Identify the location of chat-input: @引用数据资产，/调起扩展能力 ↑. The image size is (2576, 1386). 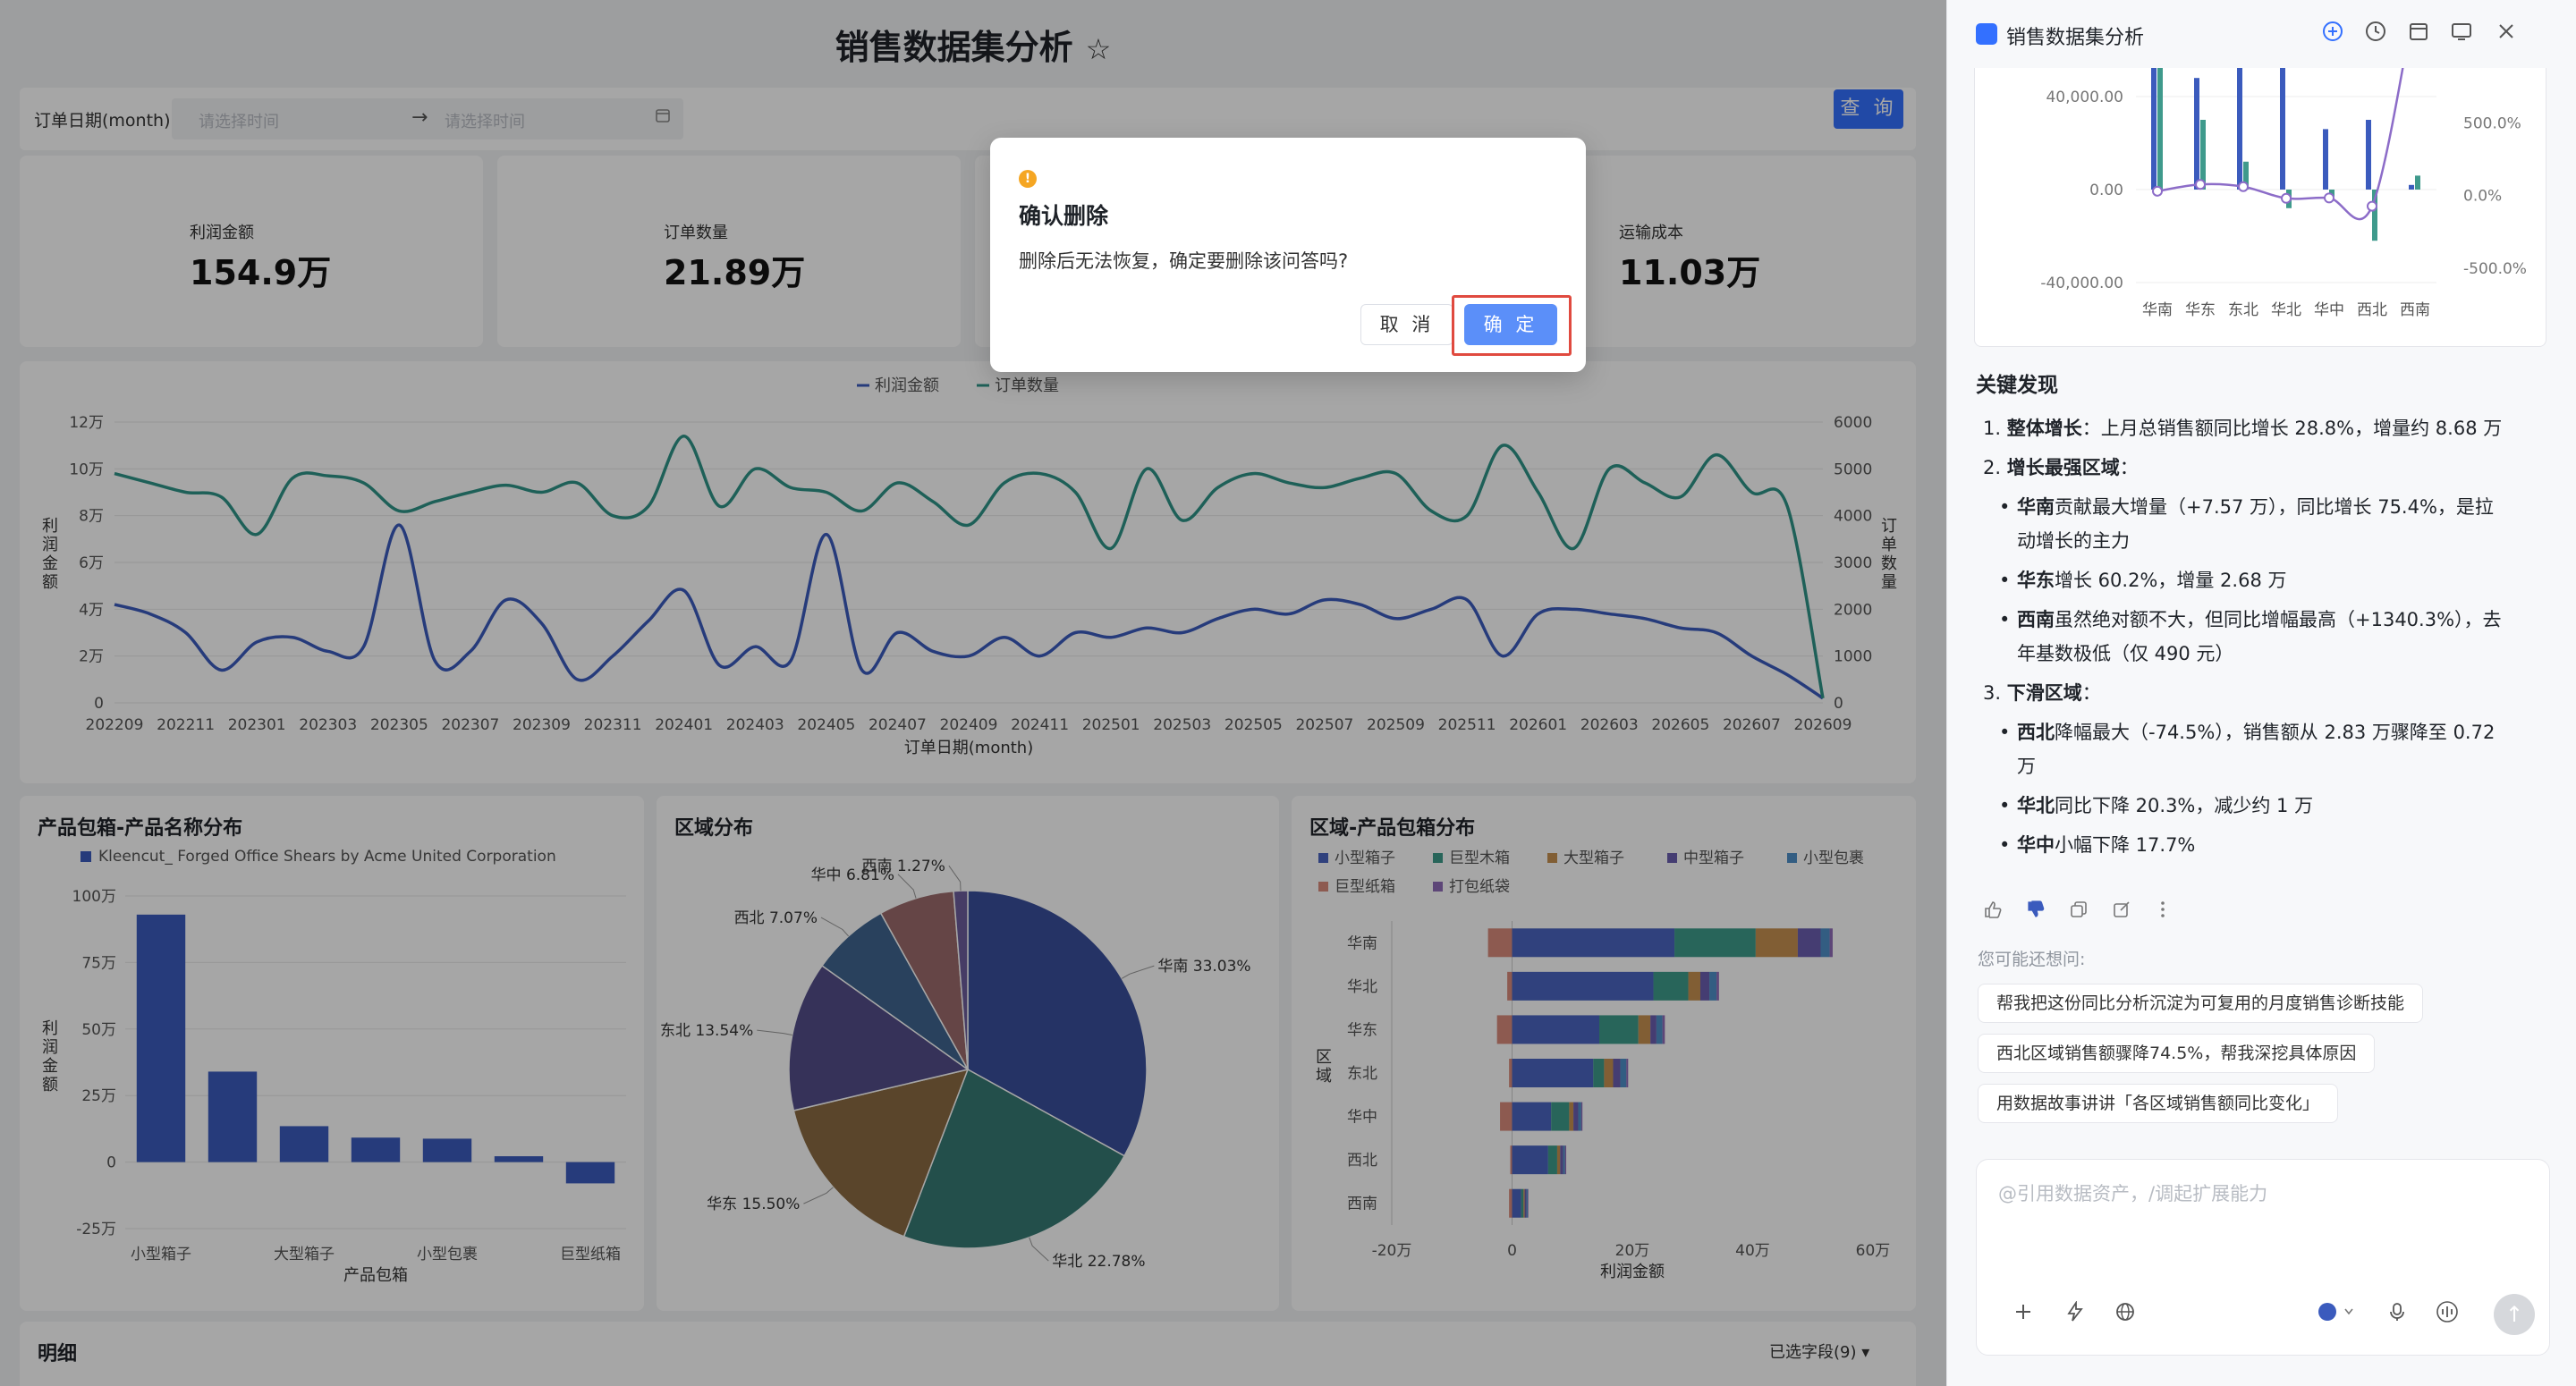
(2263, 1257).